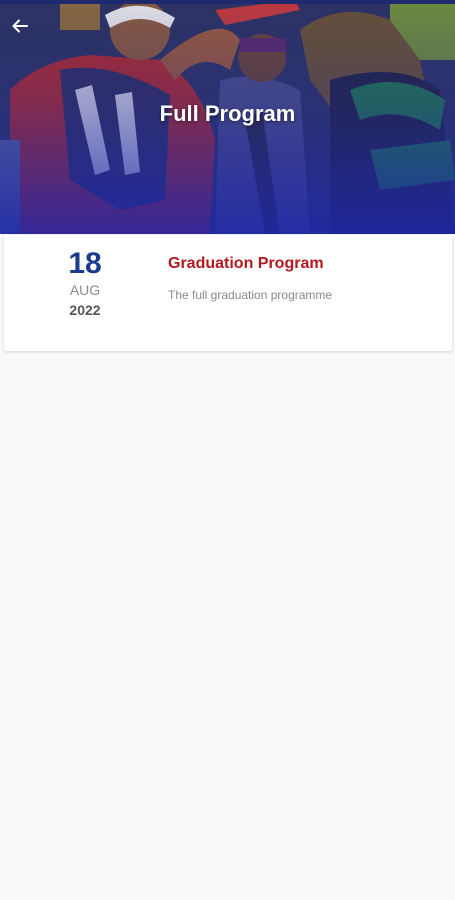 The height and width of the screenshot is (900, 455). I want to click on event-date: 18 AUG 2022, so click(85, 284).